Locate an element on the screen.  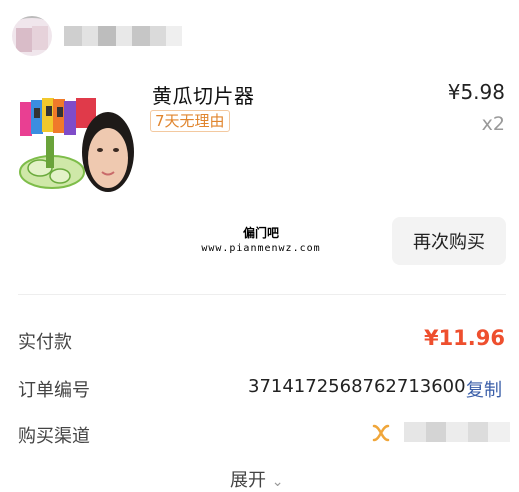
product-title: 黄瓜切片器 is located at coordinates (203, 94).